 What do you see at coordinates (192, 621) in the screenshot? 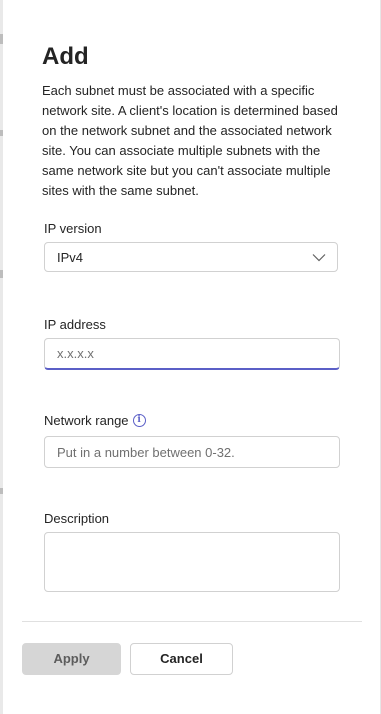
I see `footer-divider` at bounding box center [192, 621].